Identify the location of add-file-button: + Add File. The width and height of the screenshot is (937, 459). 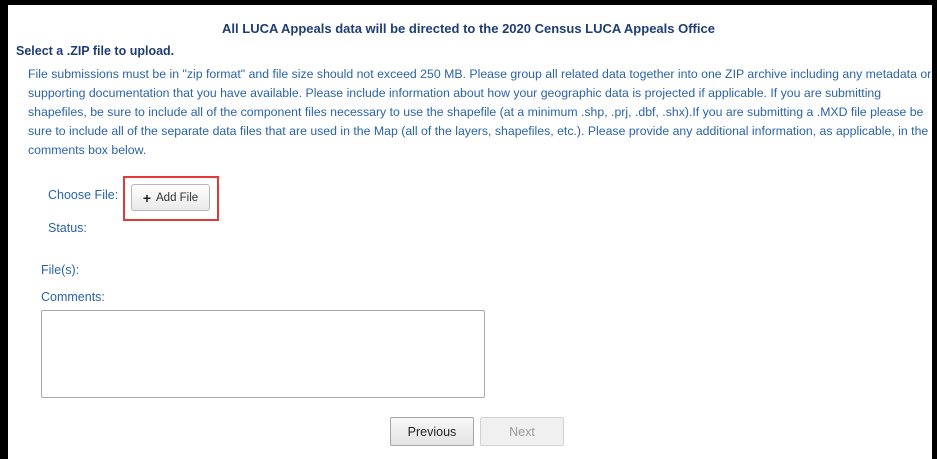
(170, 197).